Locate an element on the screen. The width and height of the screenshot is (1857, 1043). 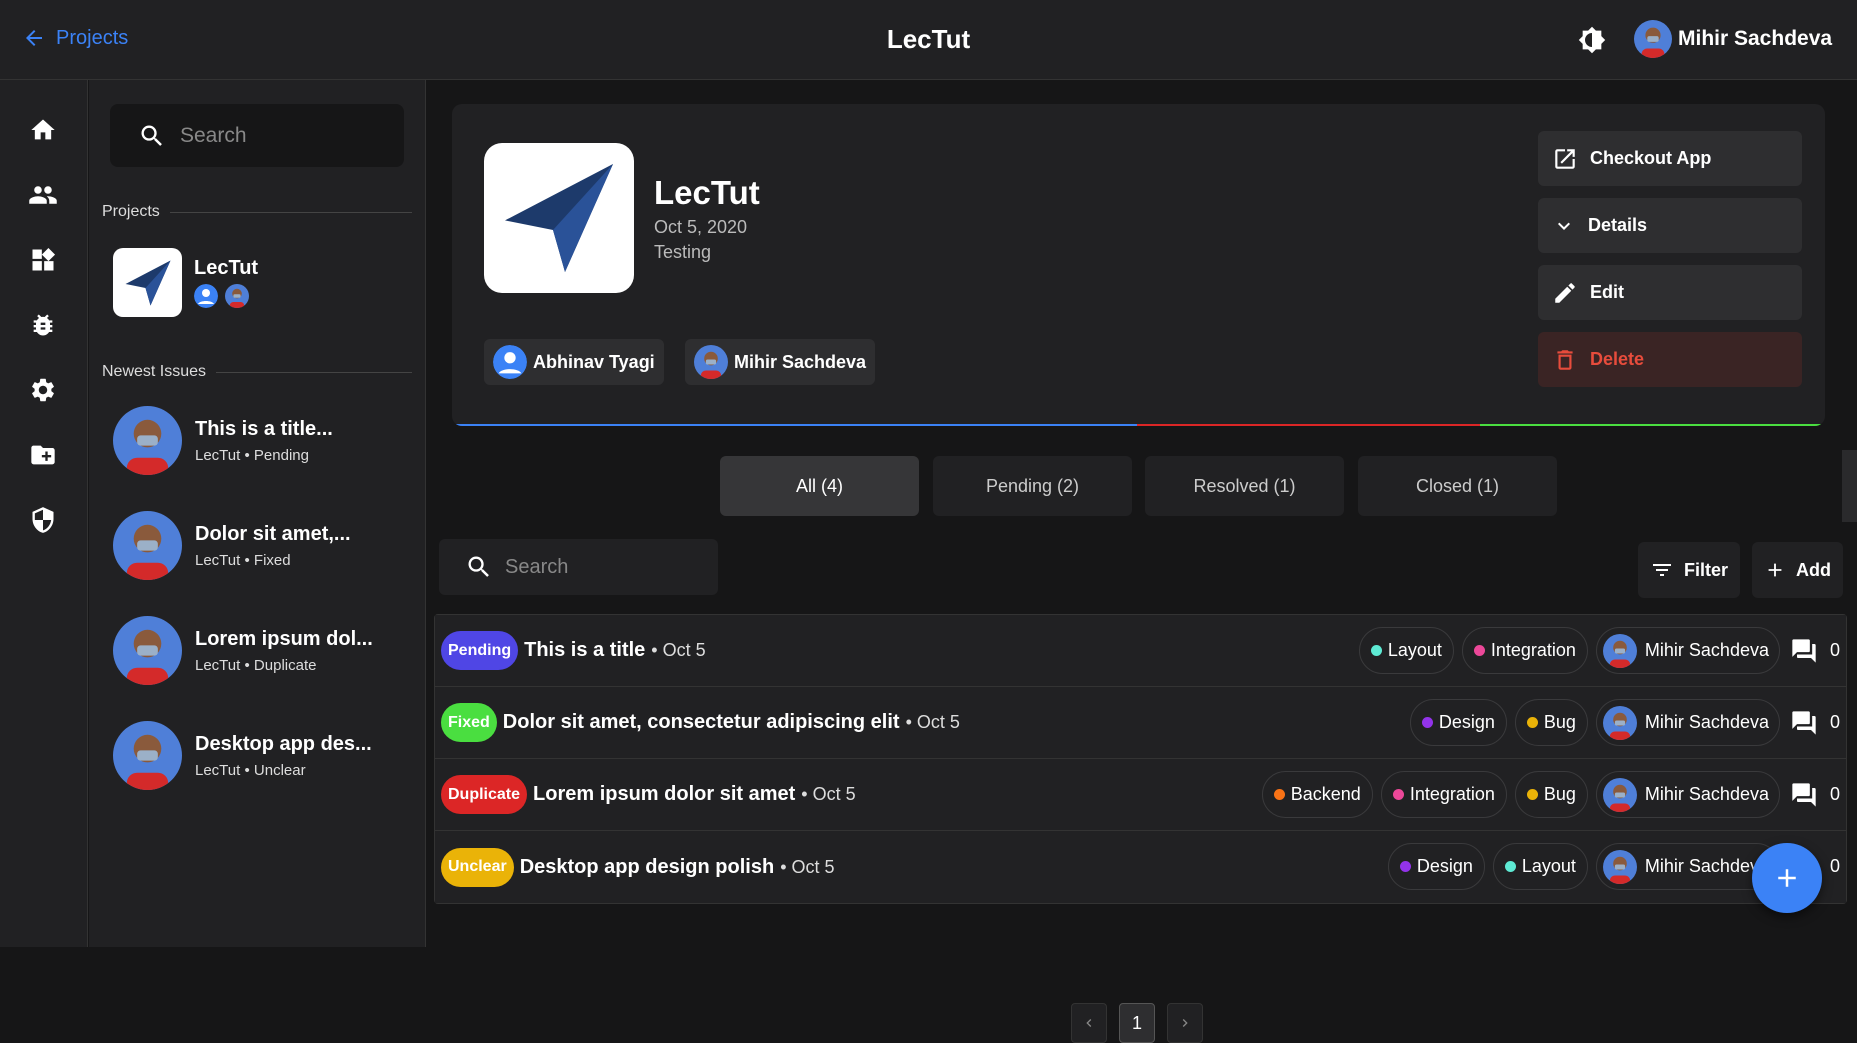
checkout-app-button: Checkout App is located at coordinates (1670, 158).